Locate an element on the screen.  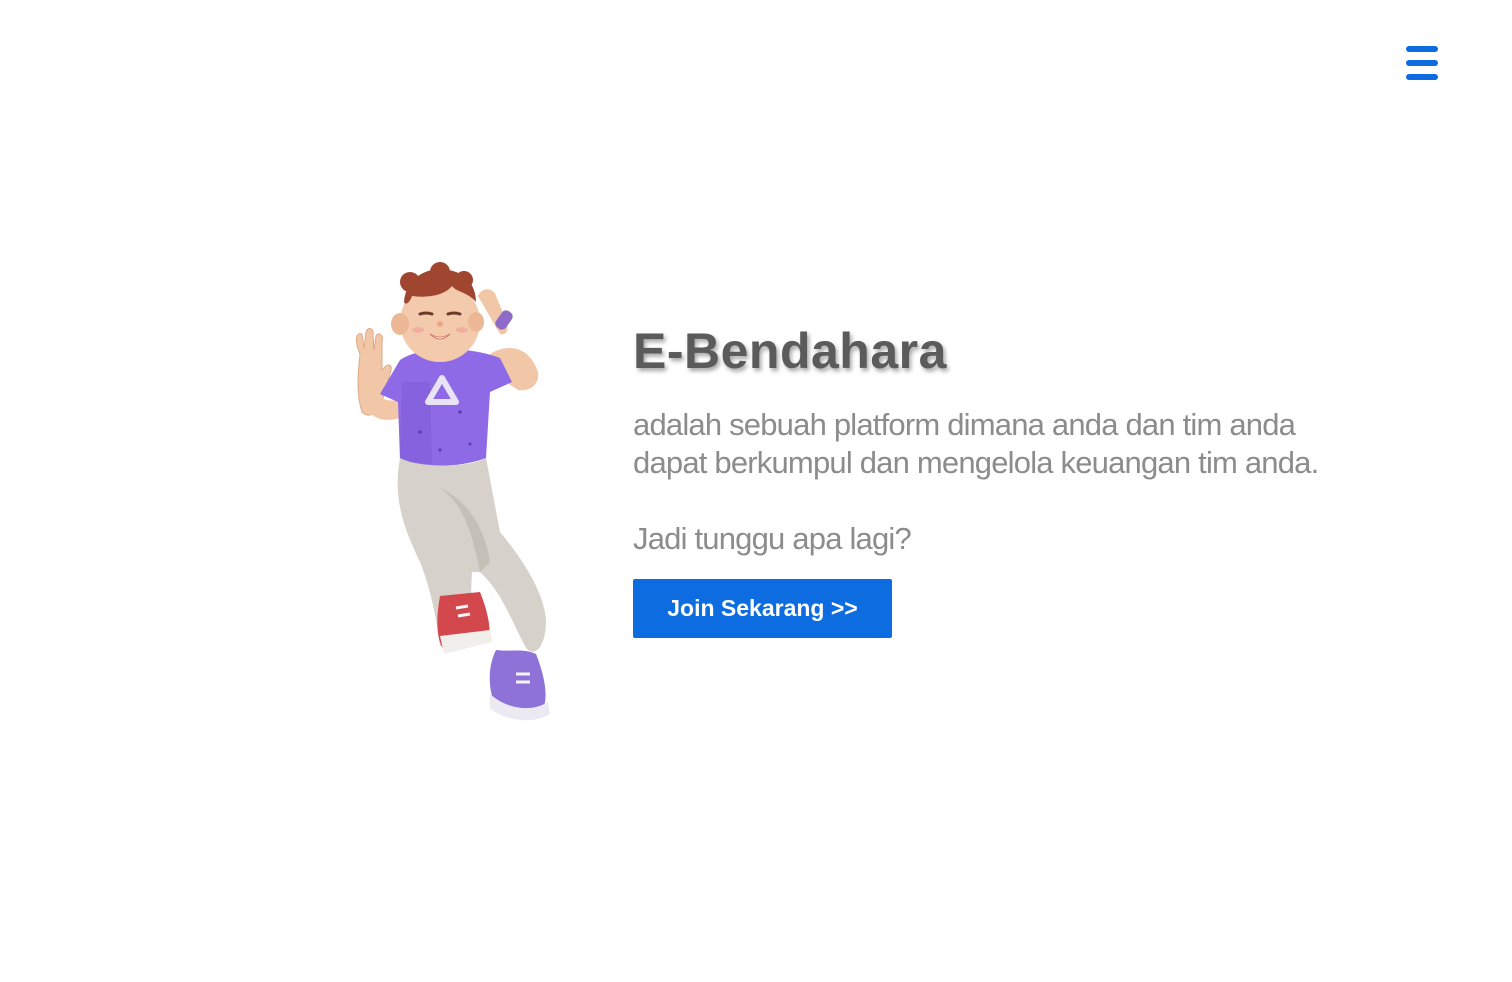
call-to-action-question: Jadi tunggu apa lagi? is located at coordinates (772, 538).